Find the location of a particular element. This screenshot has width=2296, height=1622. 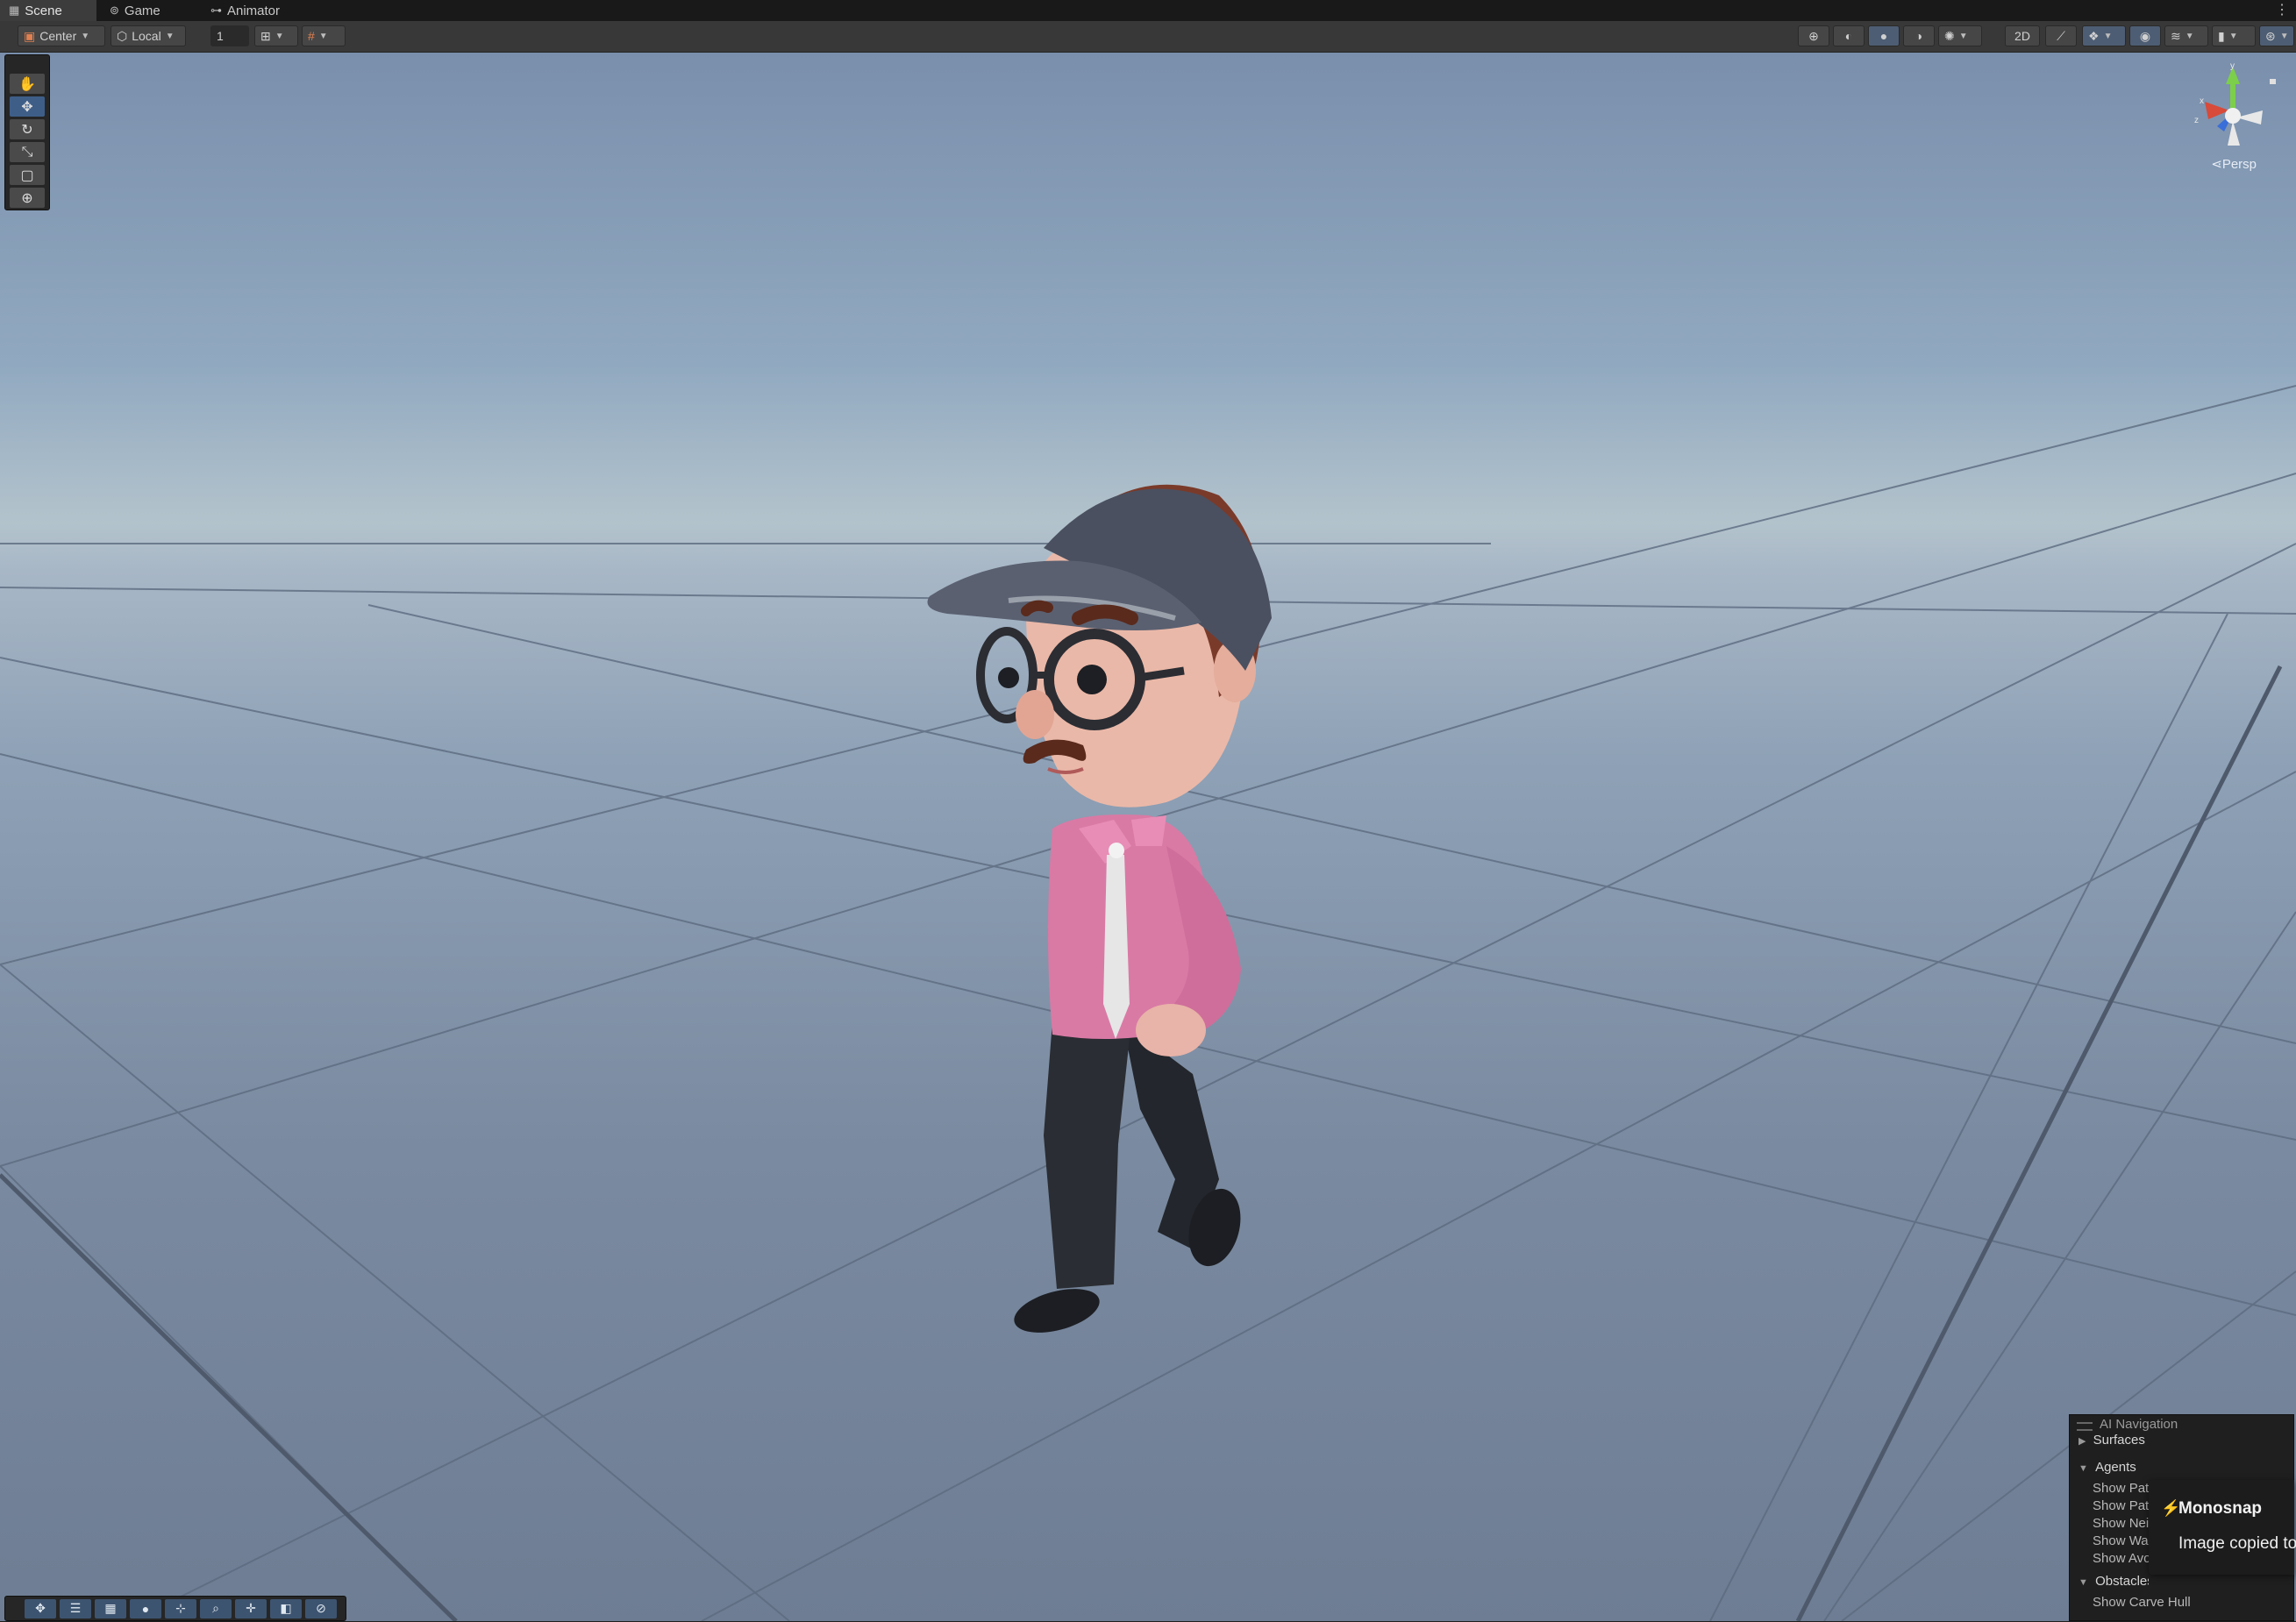

grid-icon: # is located at coordinates (311, 36).